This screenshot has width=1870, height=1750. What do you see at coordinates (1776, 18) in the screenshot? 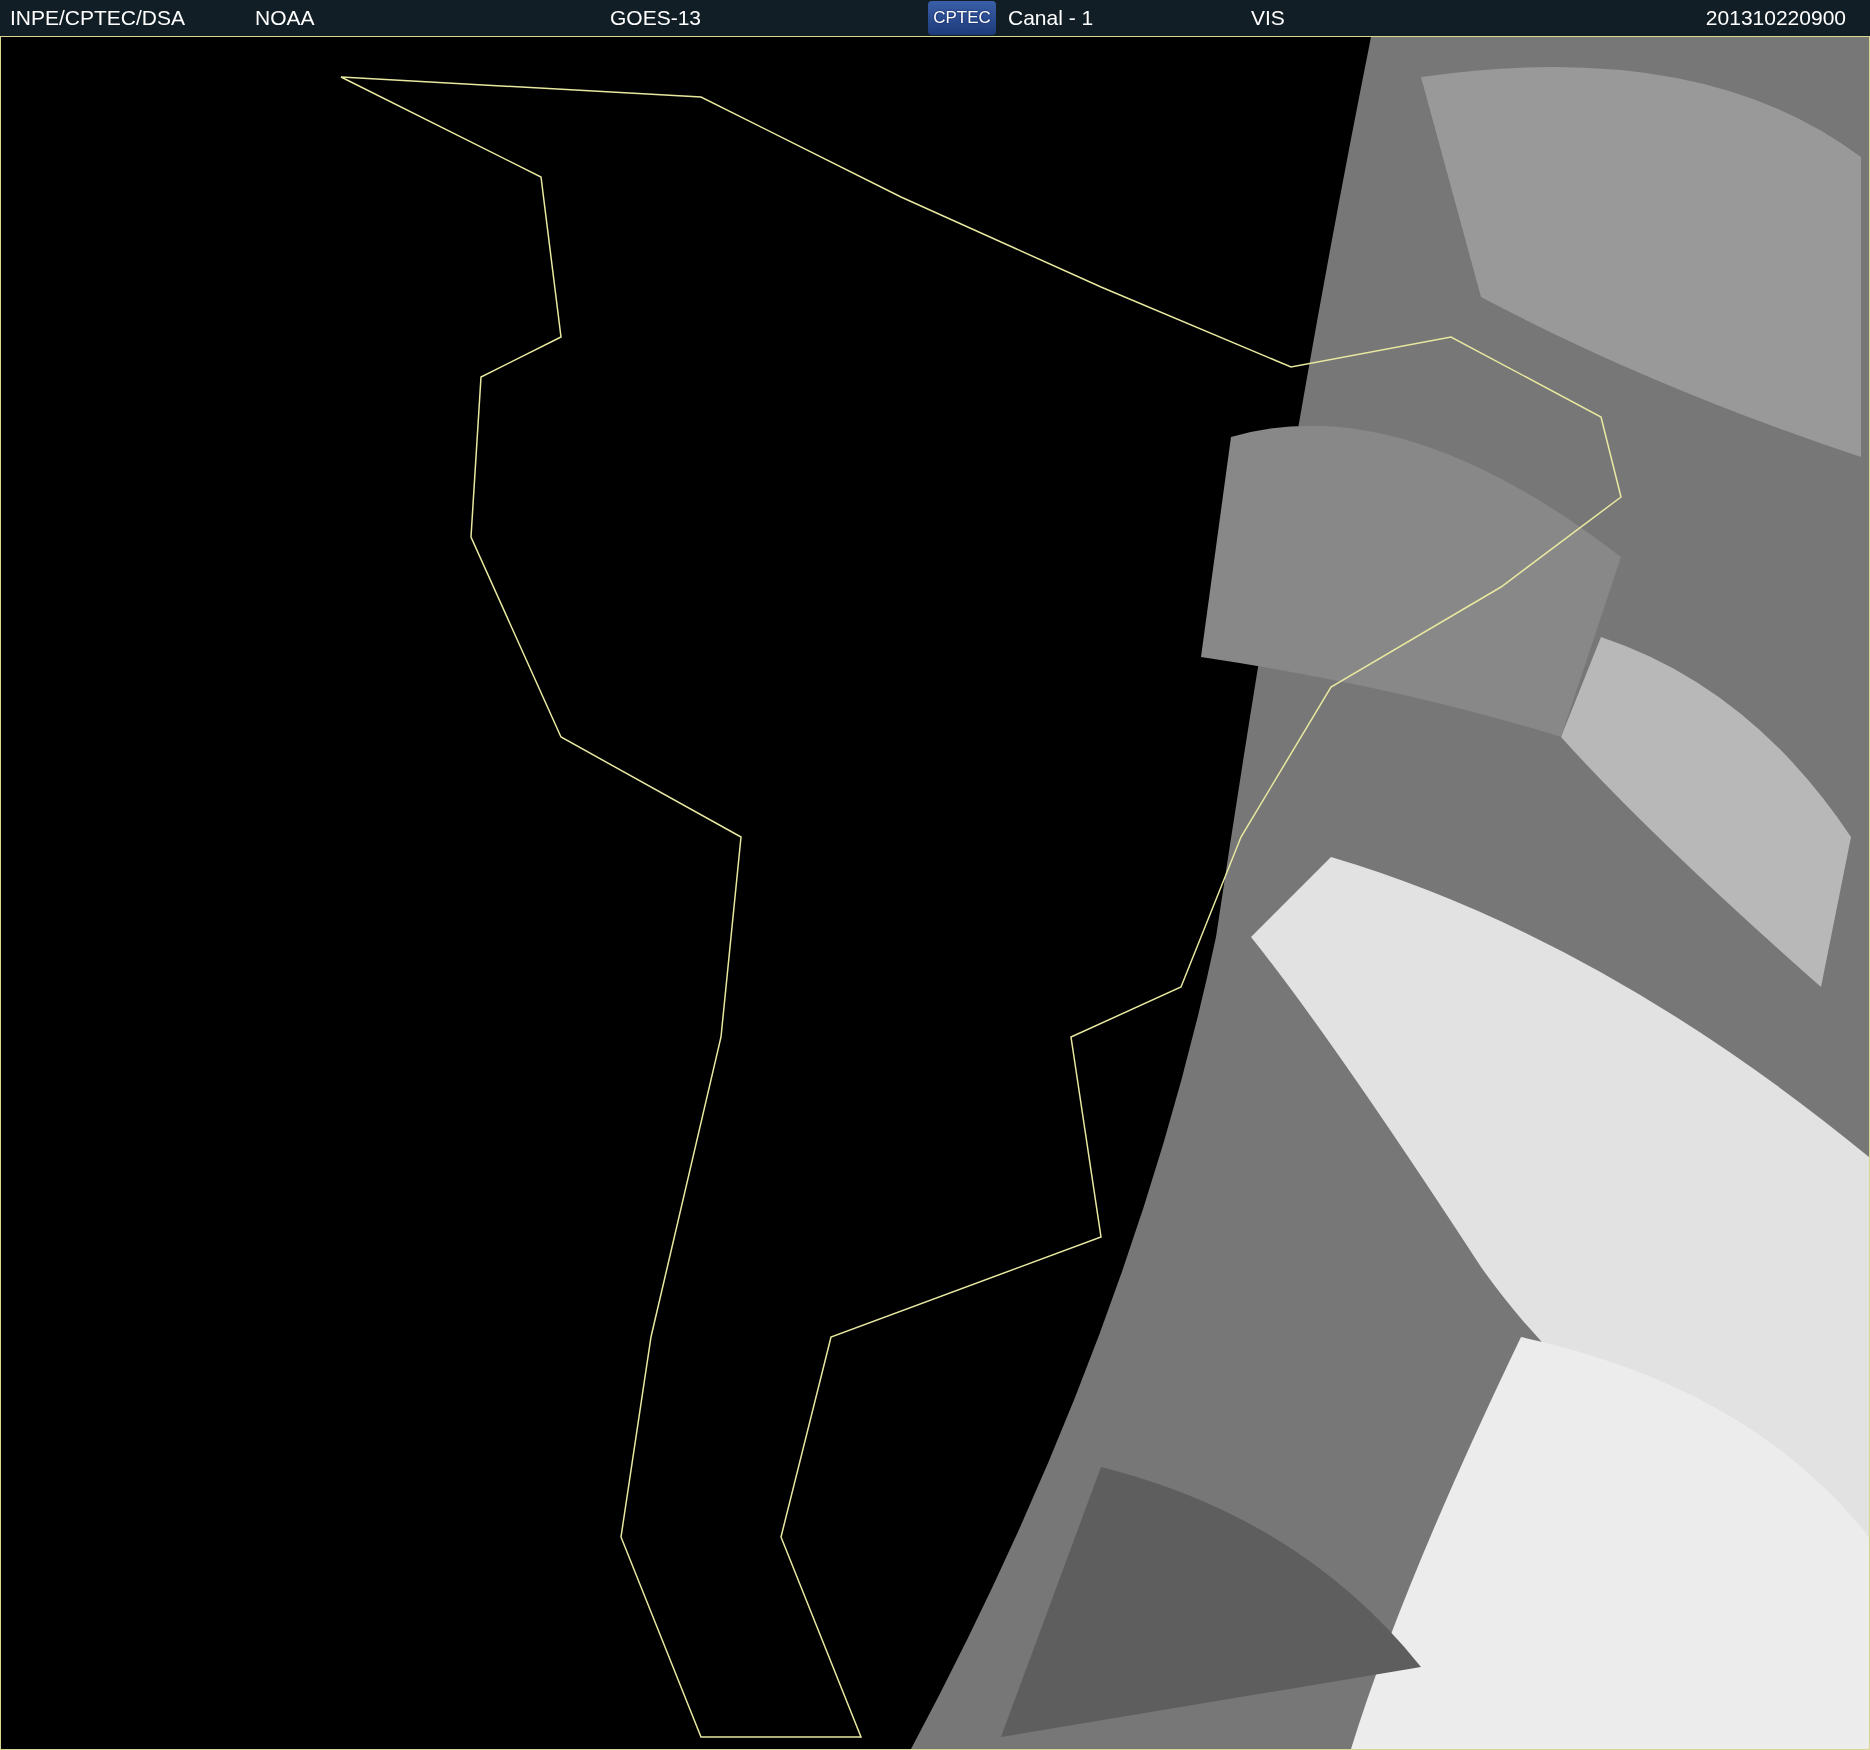
I see `timestamp-label: 201310220900` at bounding box center [1776, 18].